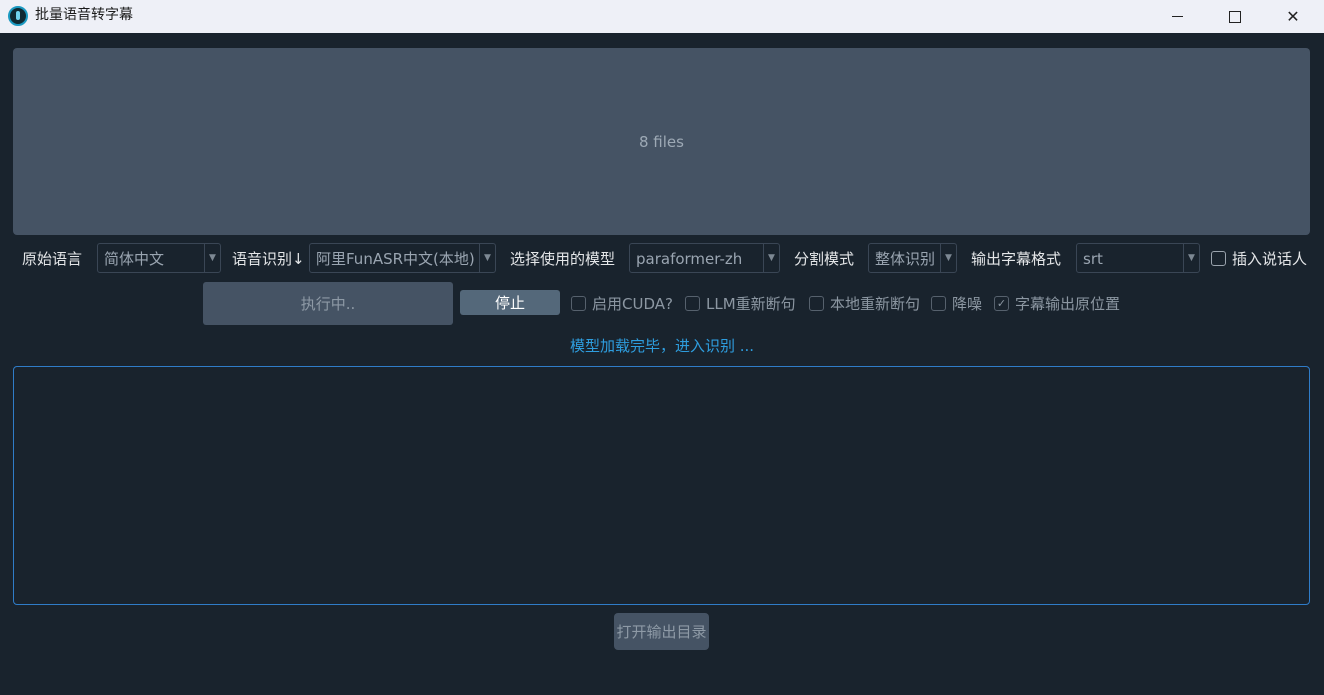  I want to click on run-button-label: 执行中.., so click(328, 304).